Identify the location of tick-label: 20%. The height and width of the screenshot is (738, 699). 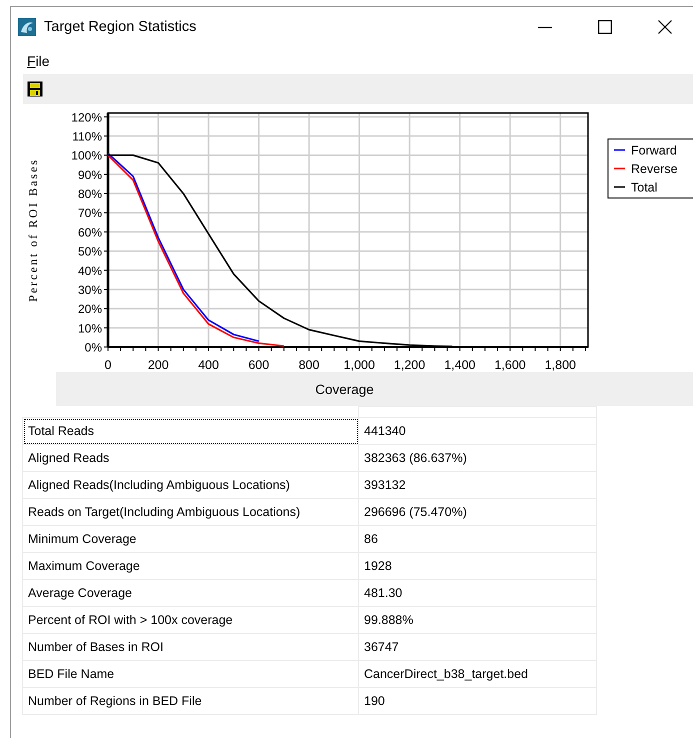
(90, 309).